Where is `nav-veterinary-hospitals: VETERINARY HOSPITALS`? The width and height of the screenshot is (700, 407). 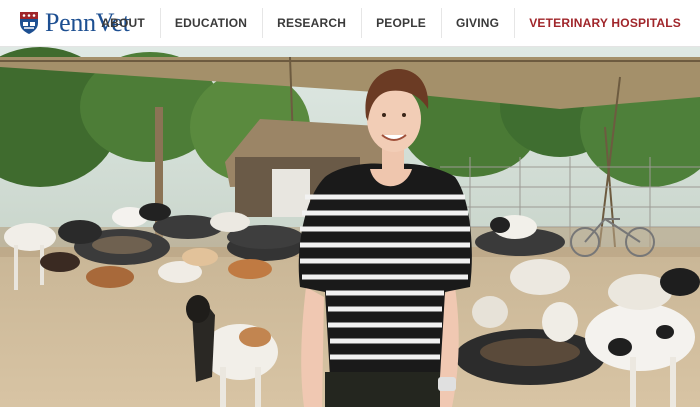 nav-veterinary-hospitals: VETERINARY HOSPITALS is located at coordinates (607, 23).